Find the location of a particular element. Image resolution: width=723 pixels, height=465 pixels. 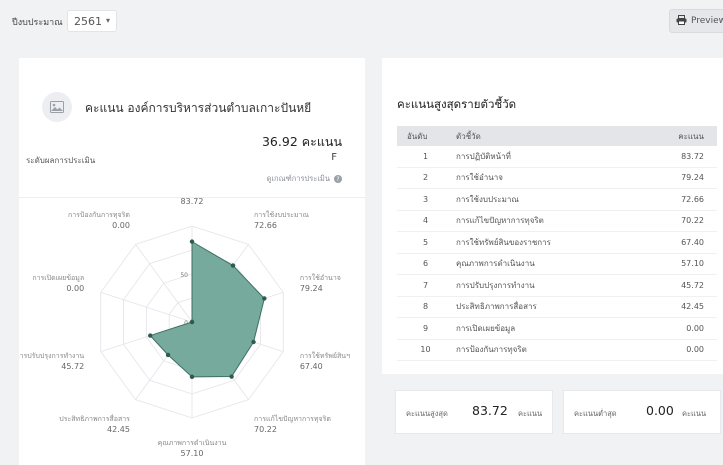

info-icon: ? is located at coordinates (338, 179).